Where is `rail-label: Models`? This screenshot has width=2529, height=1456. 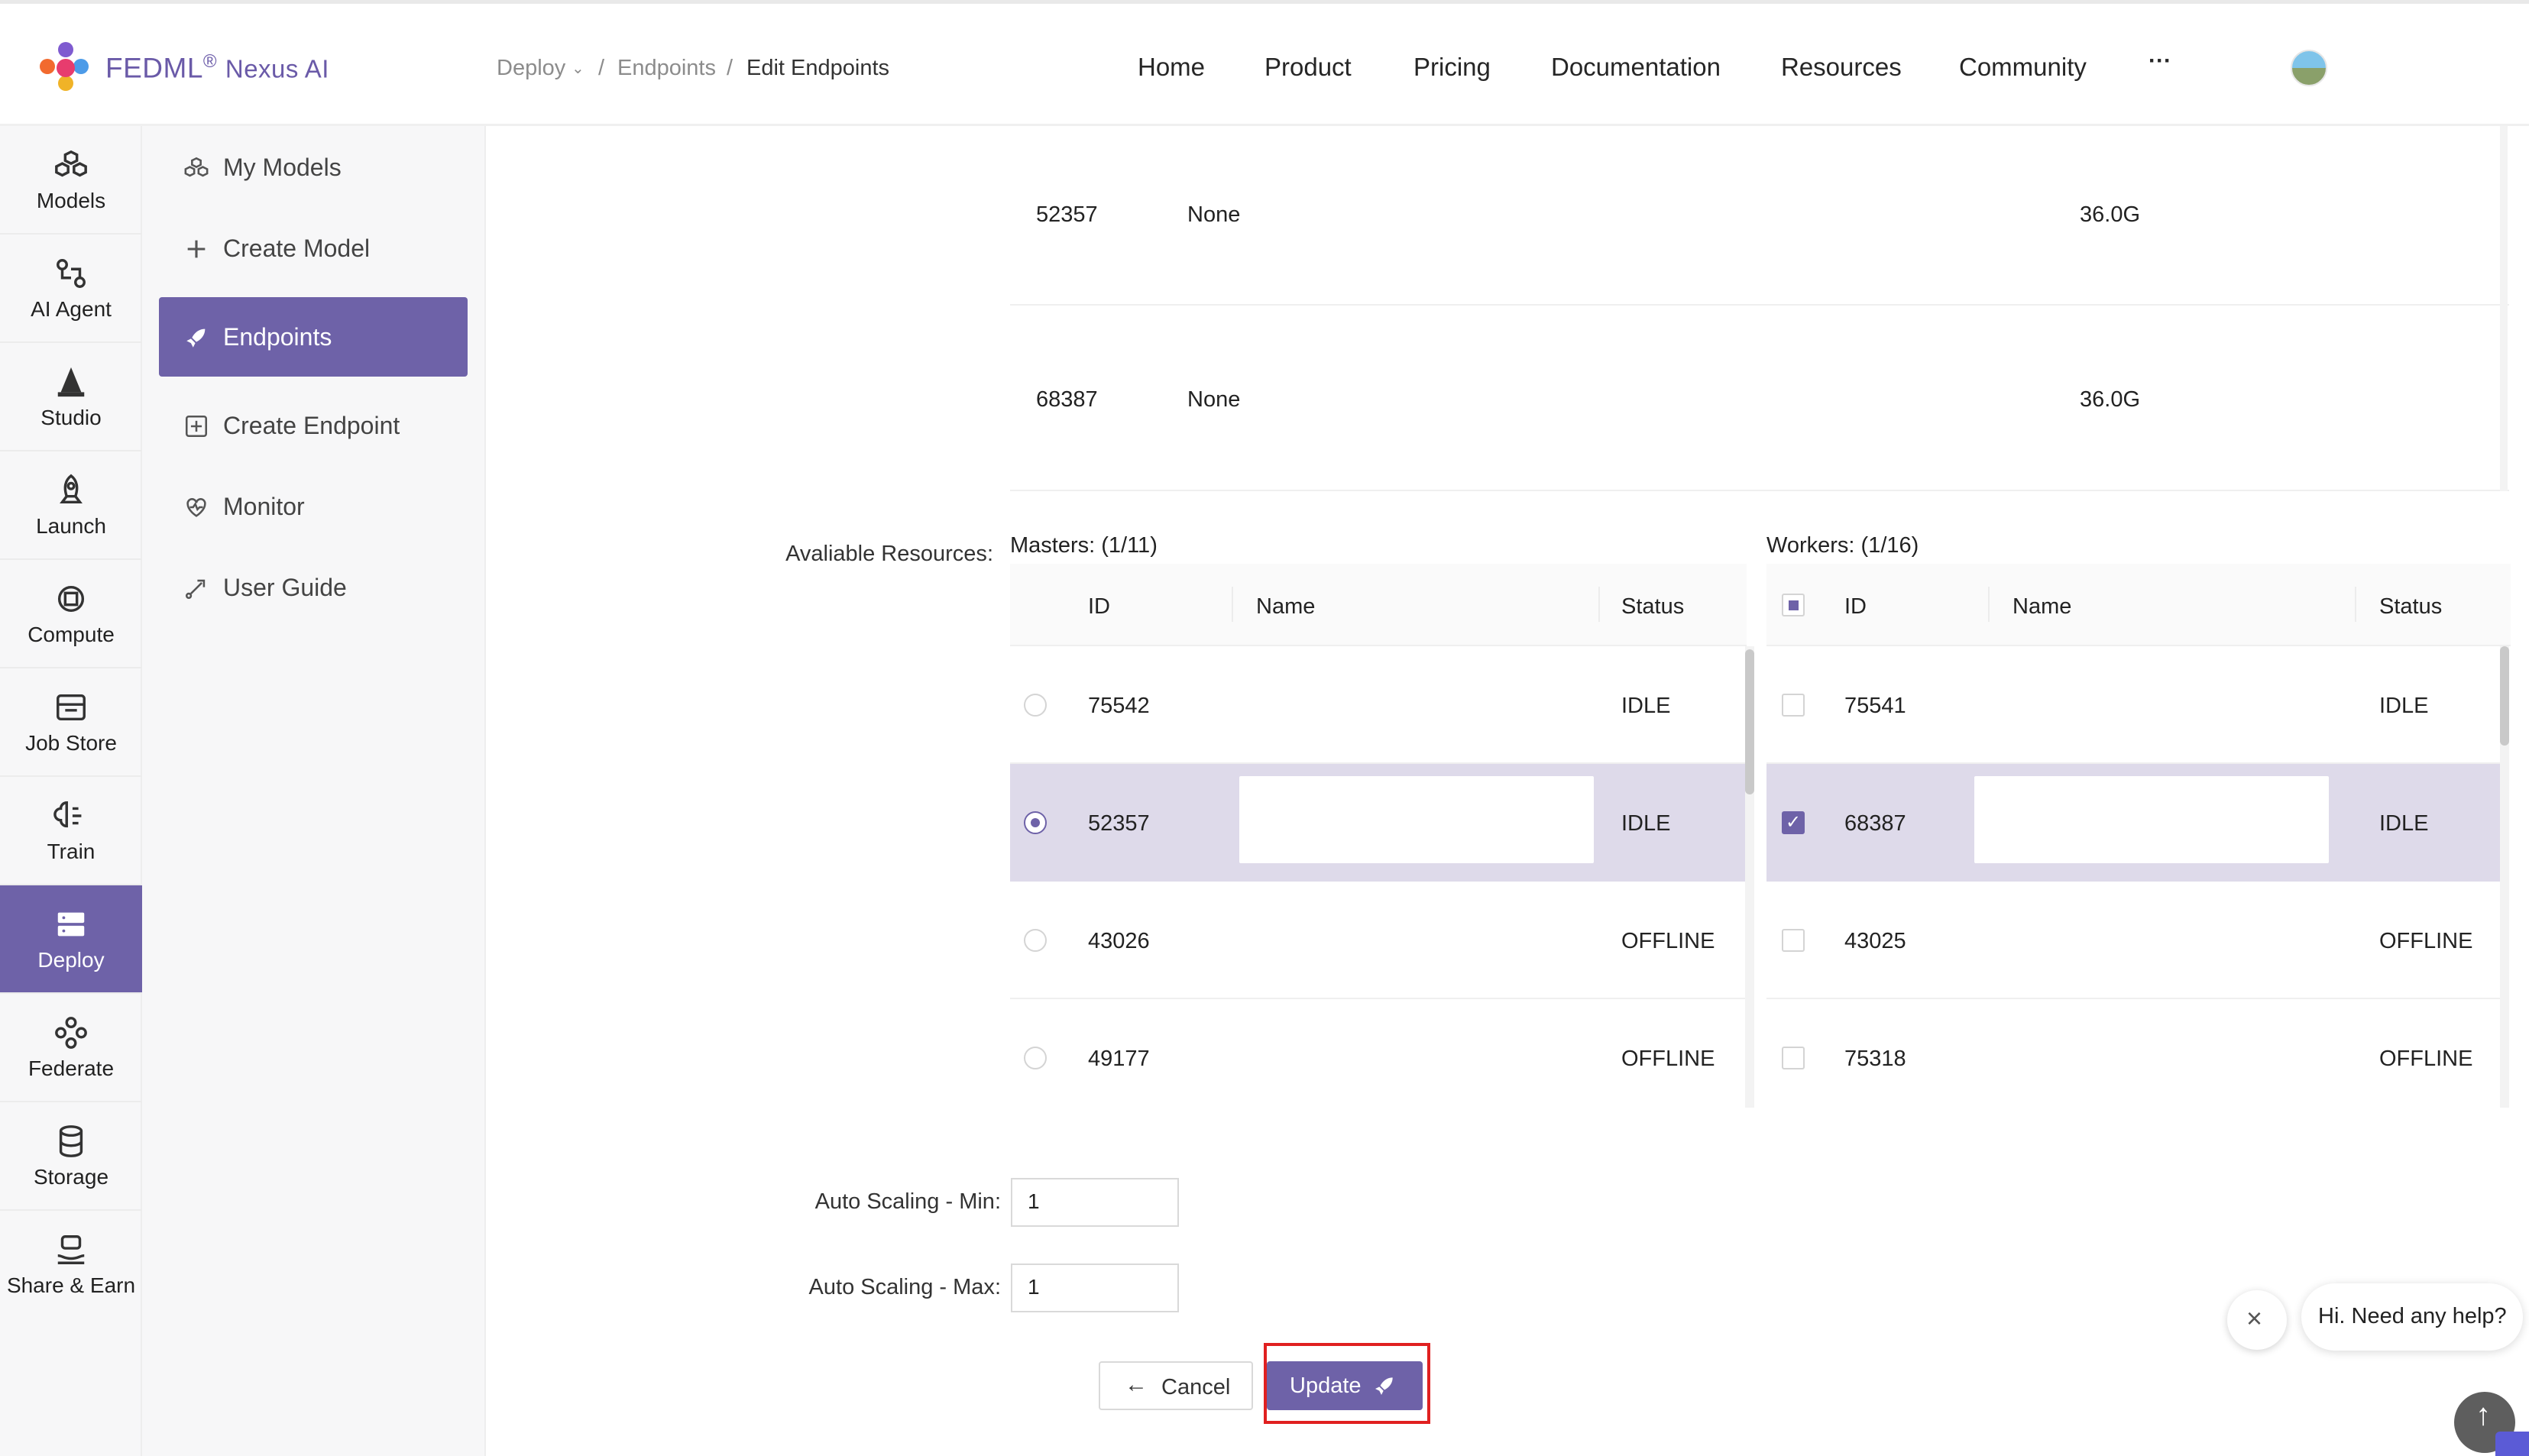 rail-label: Models is located at coordinates (71, 201).